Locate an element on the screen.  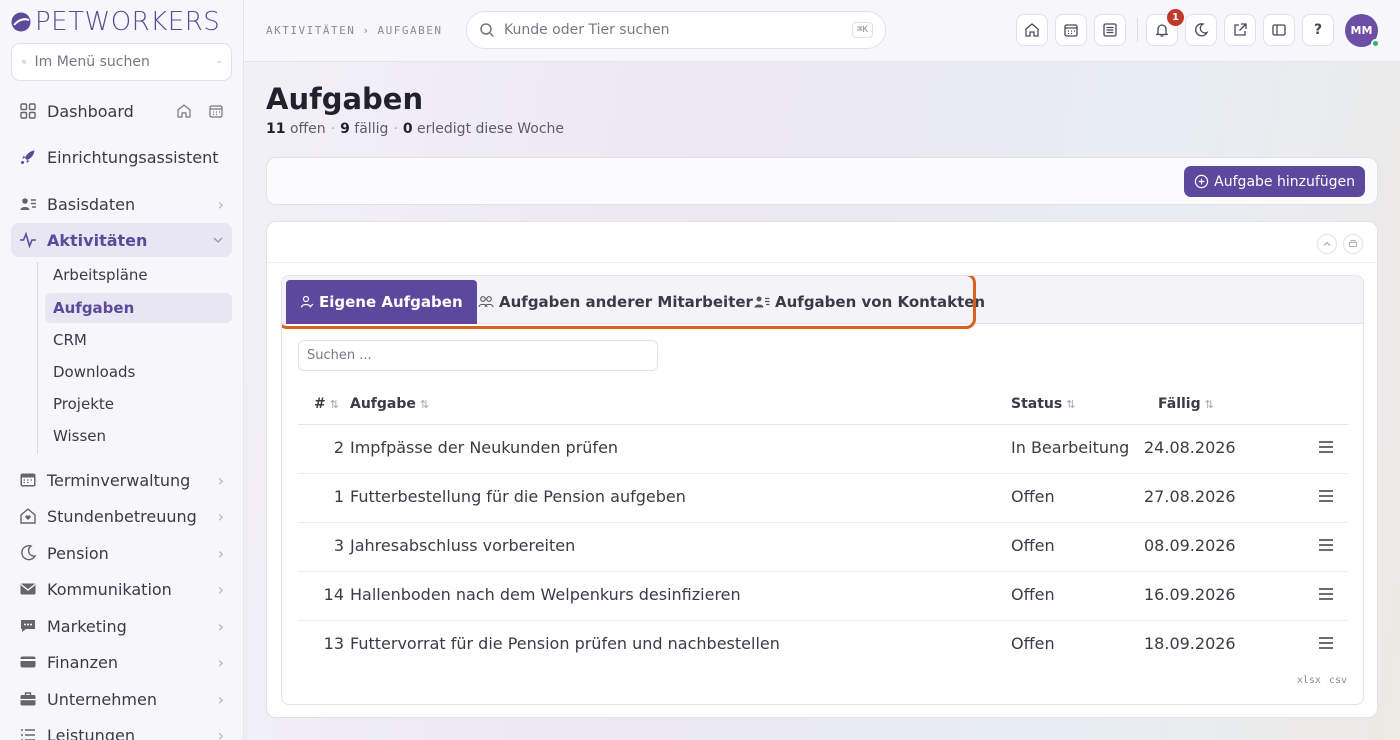
cell-id: 13 is located at coordinates (333, 643).